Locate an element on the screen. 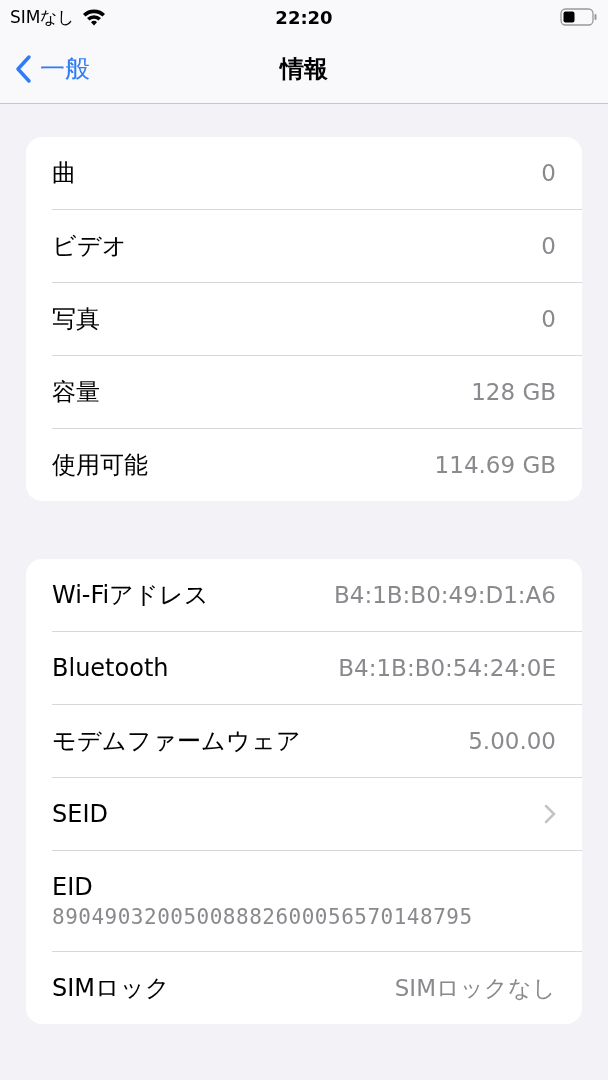 This screenshot has width=608, height=1080. row-label: モデムファームウェア is located at coordinates (176, 741).